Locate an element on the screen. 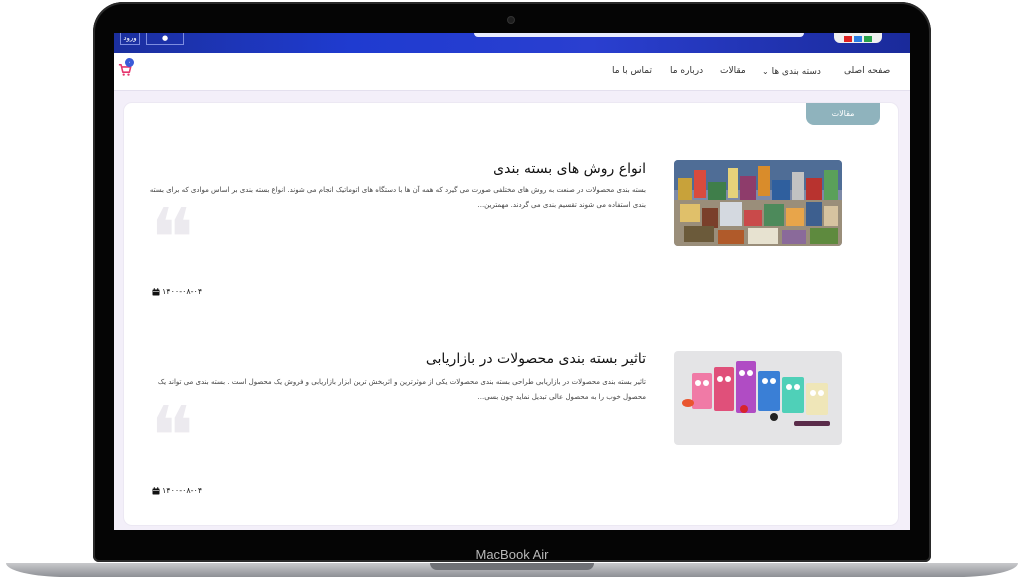 The width and height of the screenshot is (1024, 588). device-label: MacBook Air is located at coordinates (512, 554).